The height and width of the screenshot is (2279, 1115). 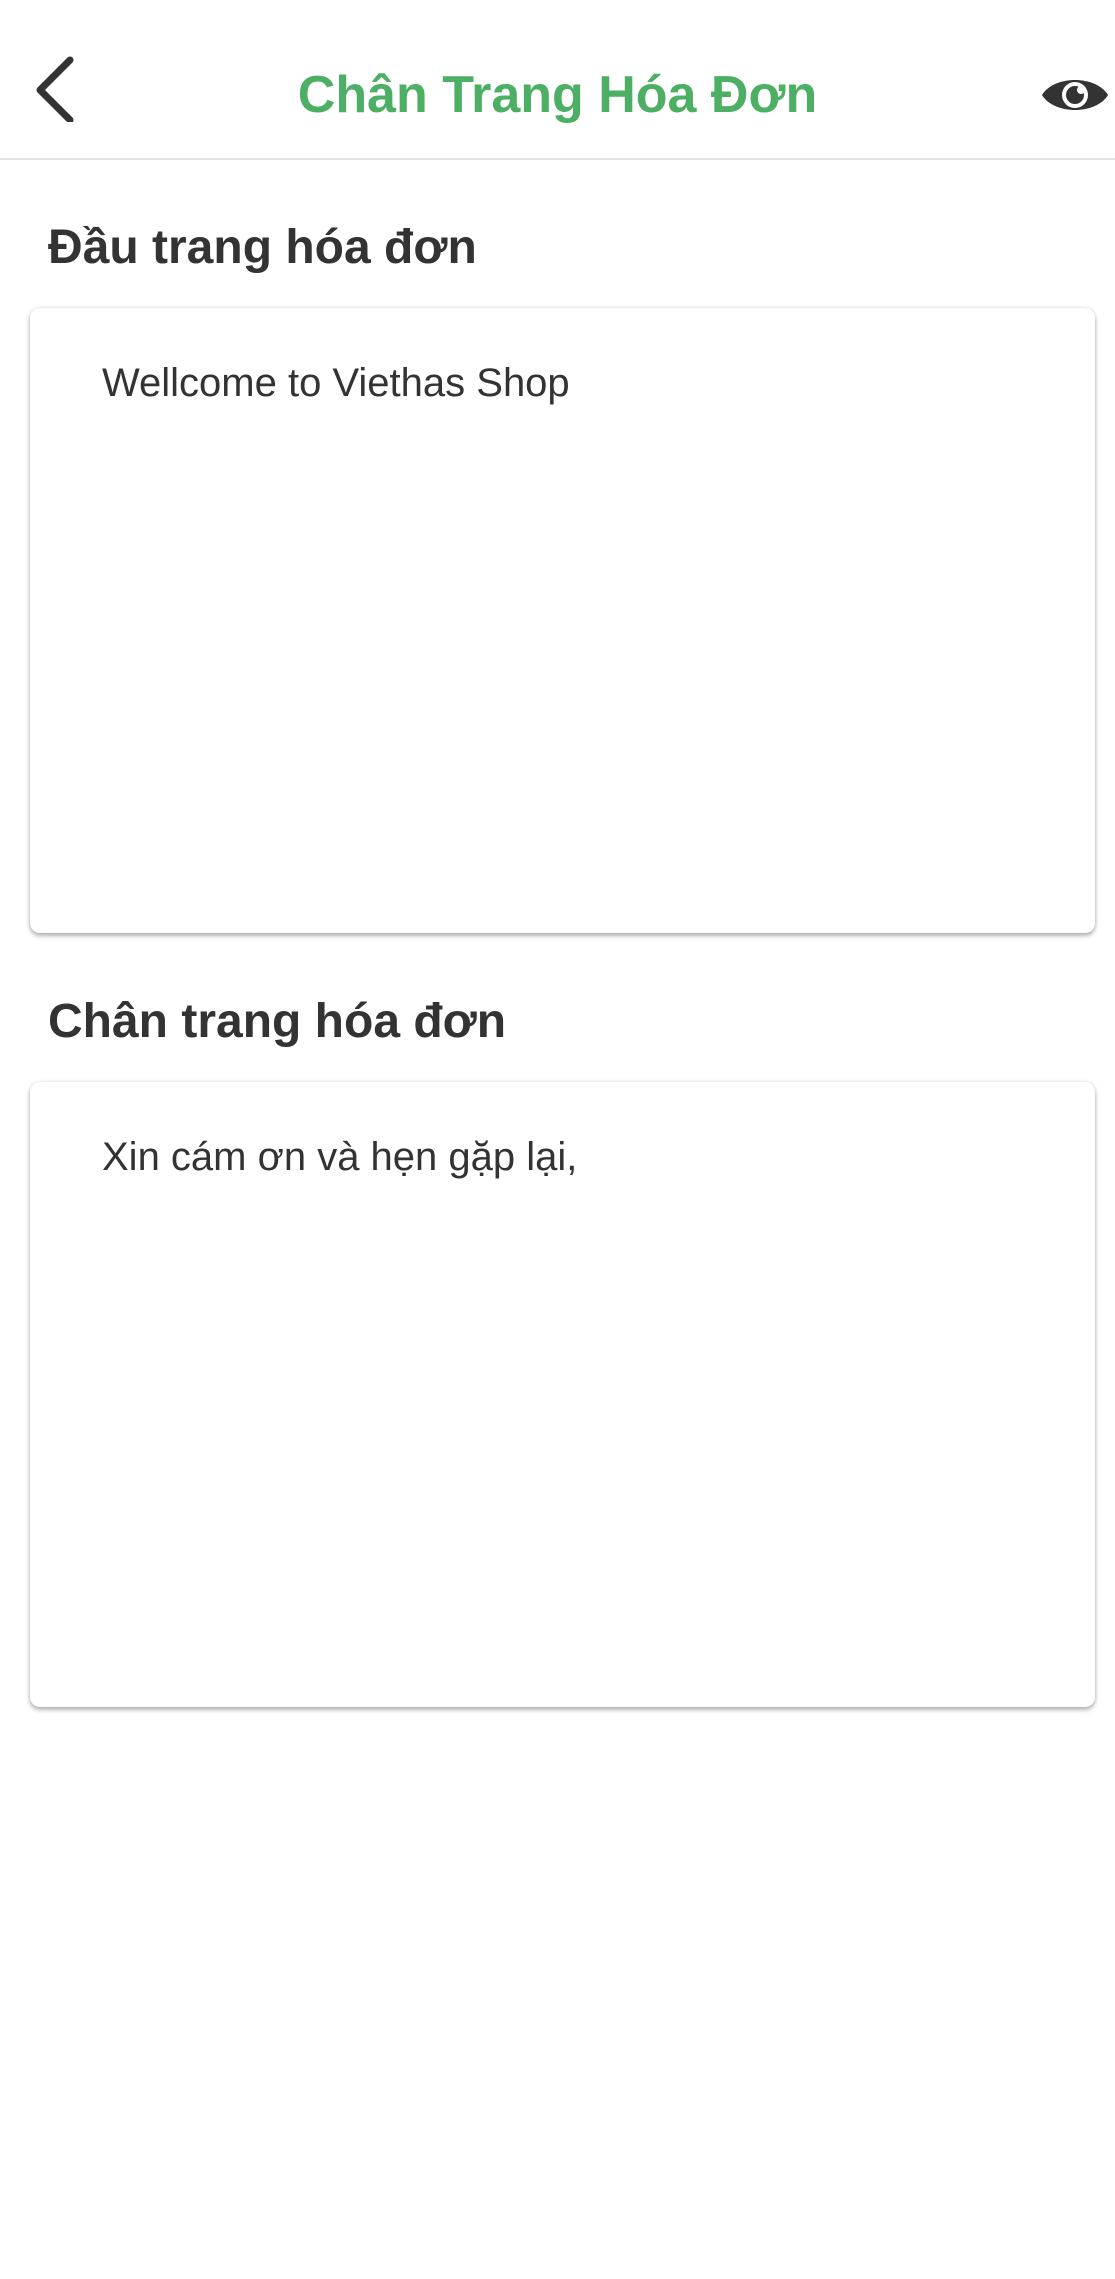 I want to click on invoice-footer-text: Xin cám ơn và hẹn gặp lại,, so click(x=572, y=1157).